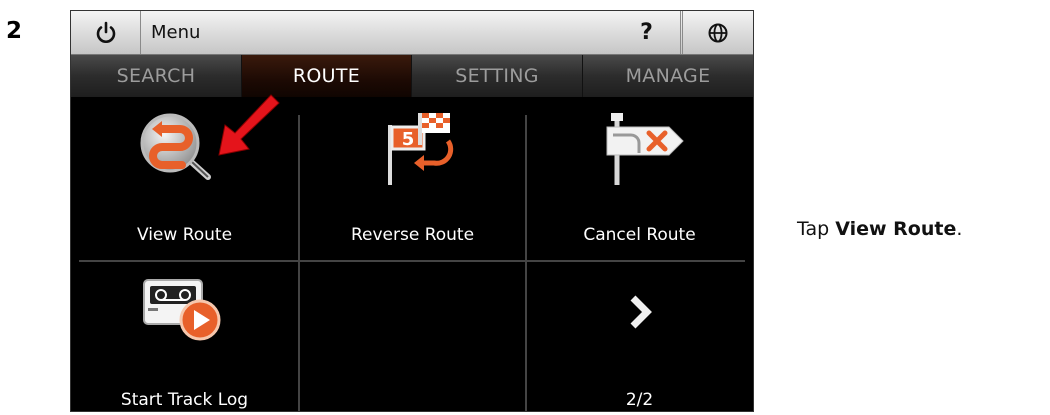 The height and width of the screenshot is (415, 1050). I want to click on tab-manage: MANAGE, so click(668, 76).